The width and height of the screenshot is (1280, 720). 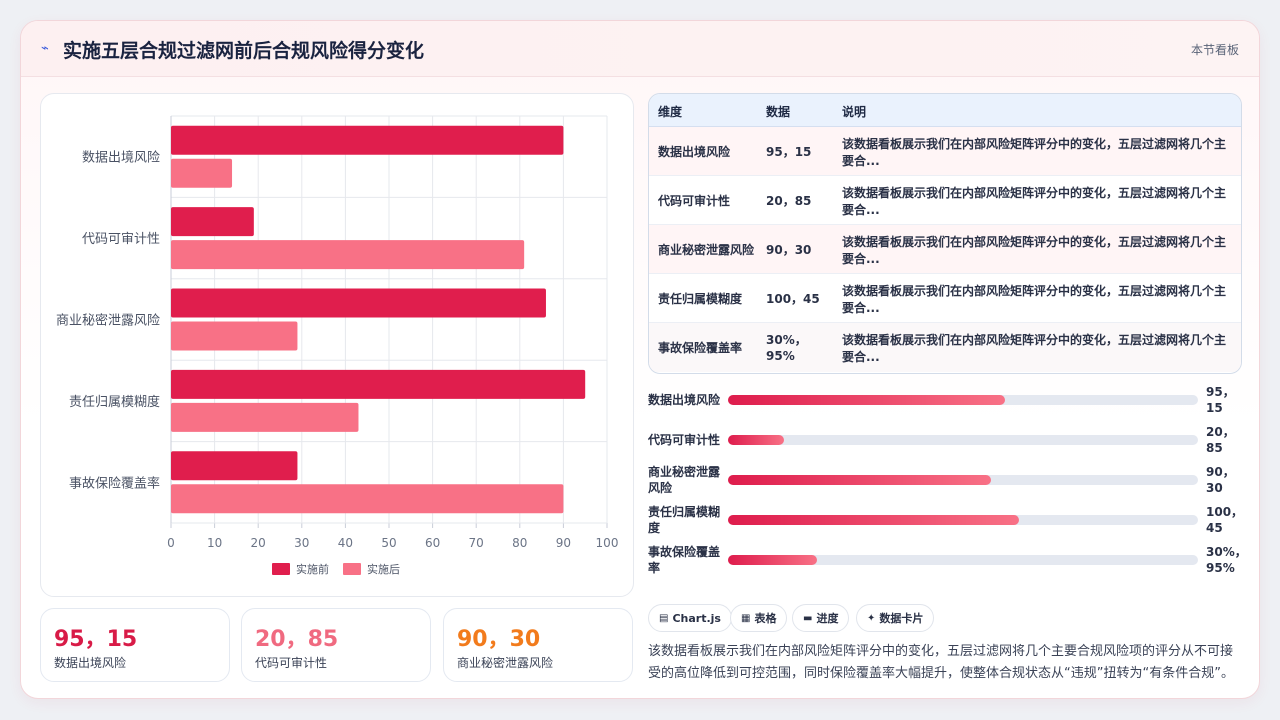 What do you see at coordinates (789, 200) in the screenshot?
I see `table-cell-data: 20，85` at bounding box center [789, 200].